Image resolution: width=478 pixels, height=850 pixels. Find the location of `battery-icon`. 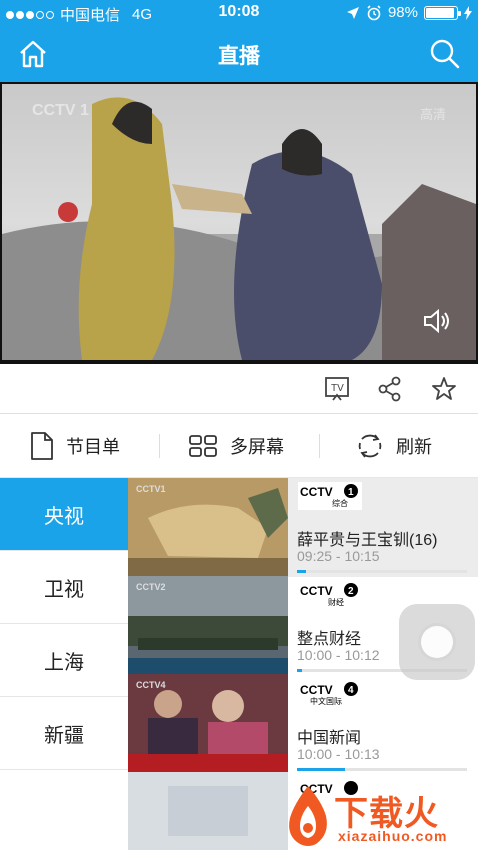

battery-icon is located at coordinates (442, 12).